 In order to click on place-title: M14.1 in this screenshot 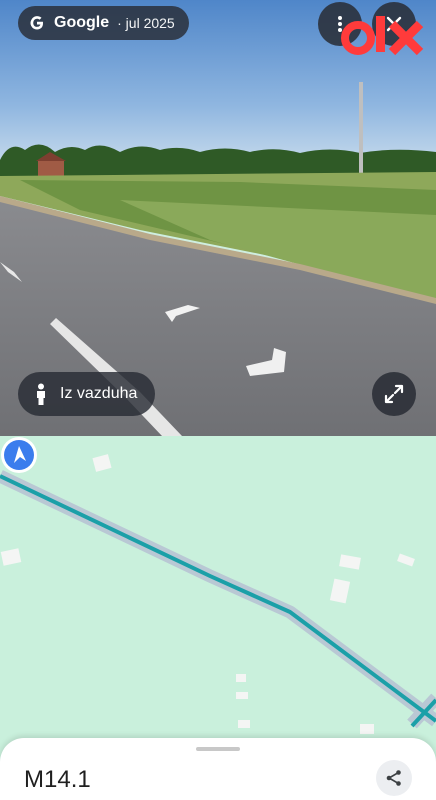, I will do `click(57, 779)`.